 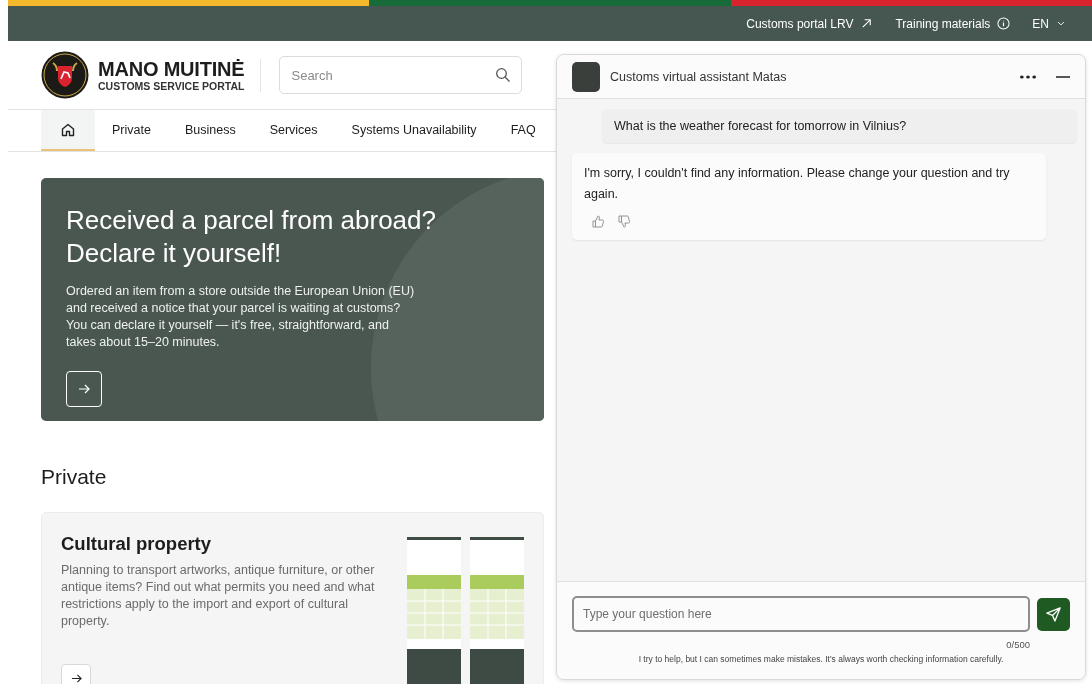 I want to click on info-icon, so click(x=1004, y=23).